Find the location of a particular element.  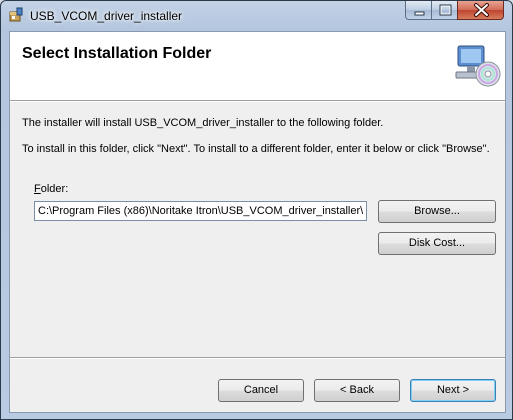

window-title: USB_VCOM_driver_installer is located at coordinates (106, 16).